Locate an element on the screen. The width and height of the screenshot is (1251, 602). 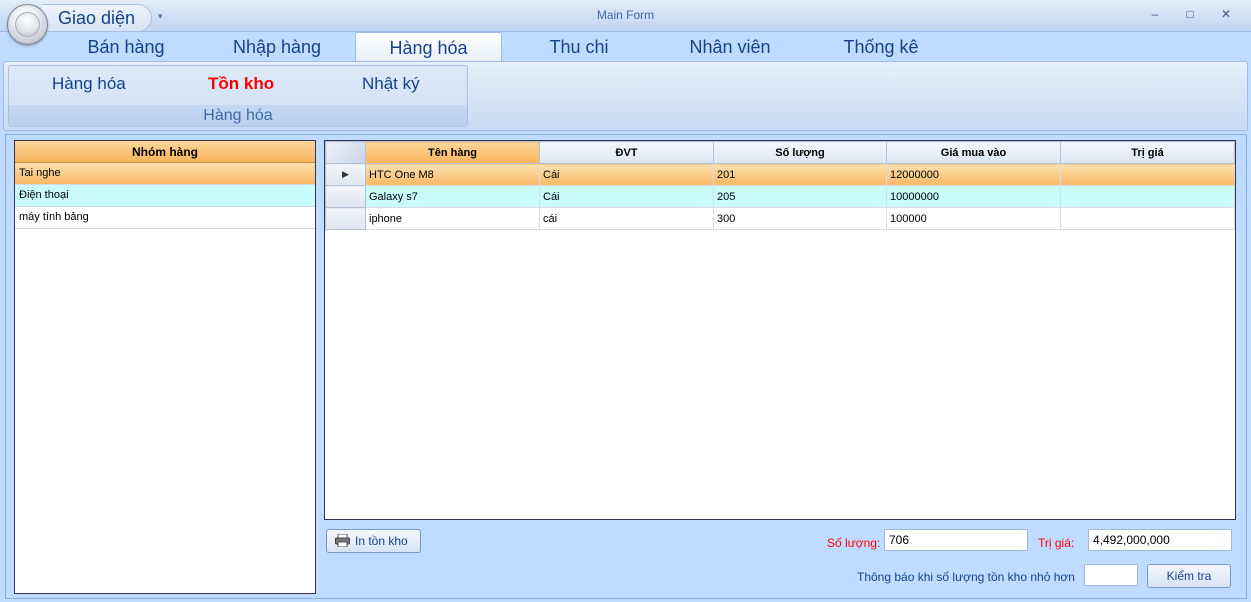
orb-icon is located at coordinates (27, 24).